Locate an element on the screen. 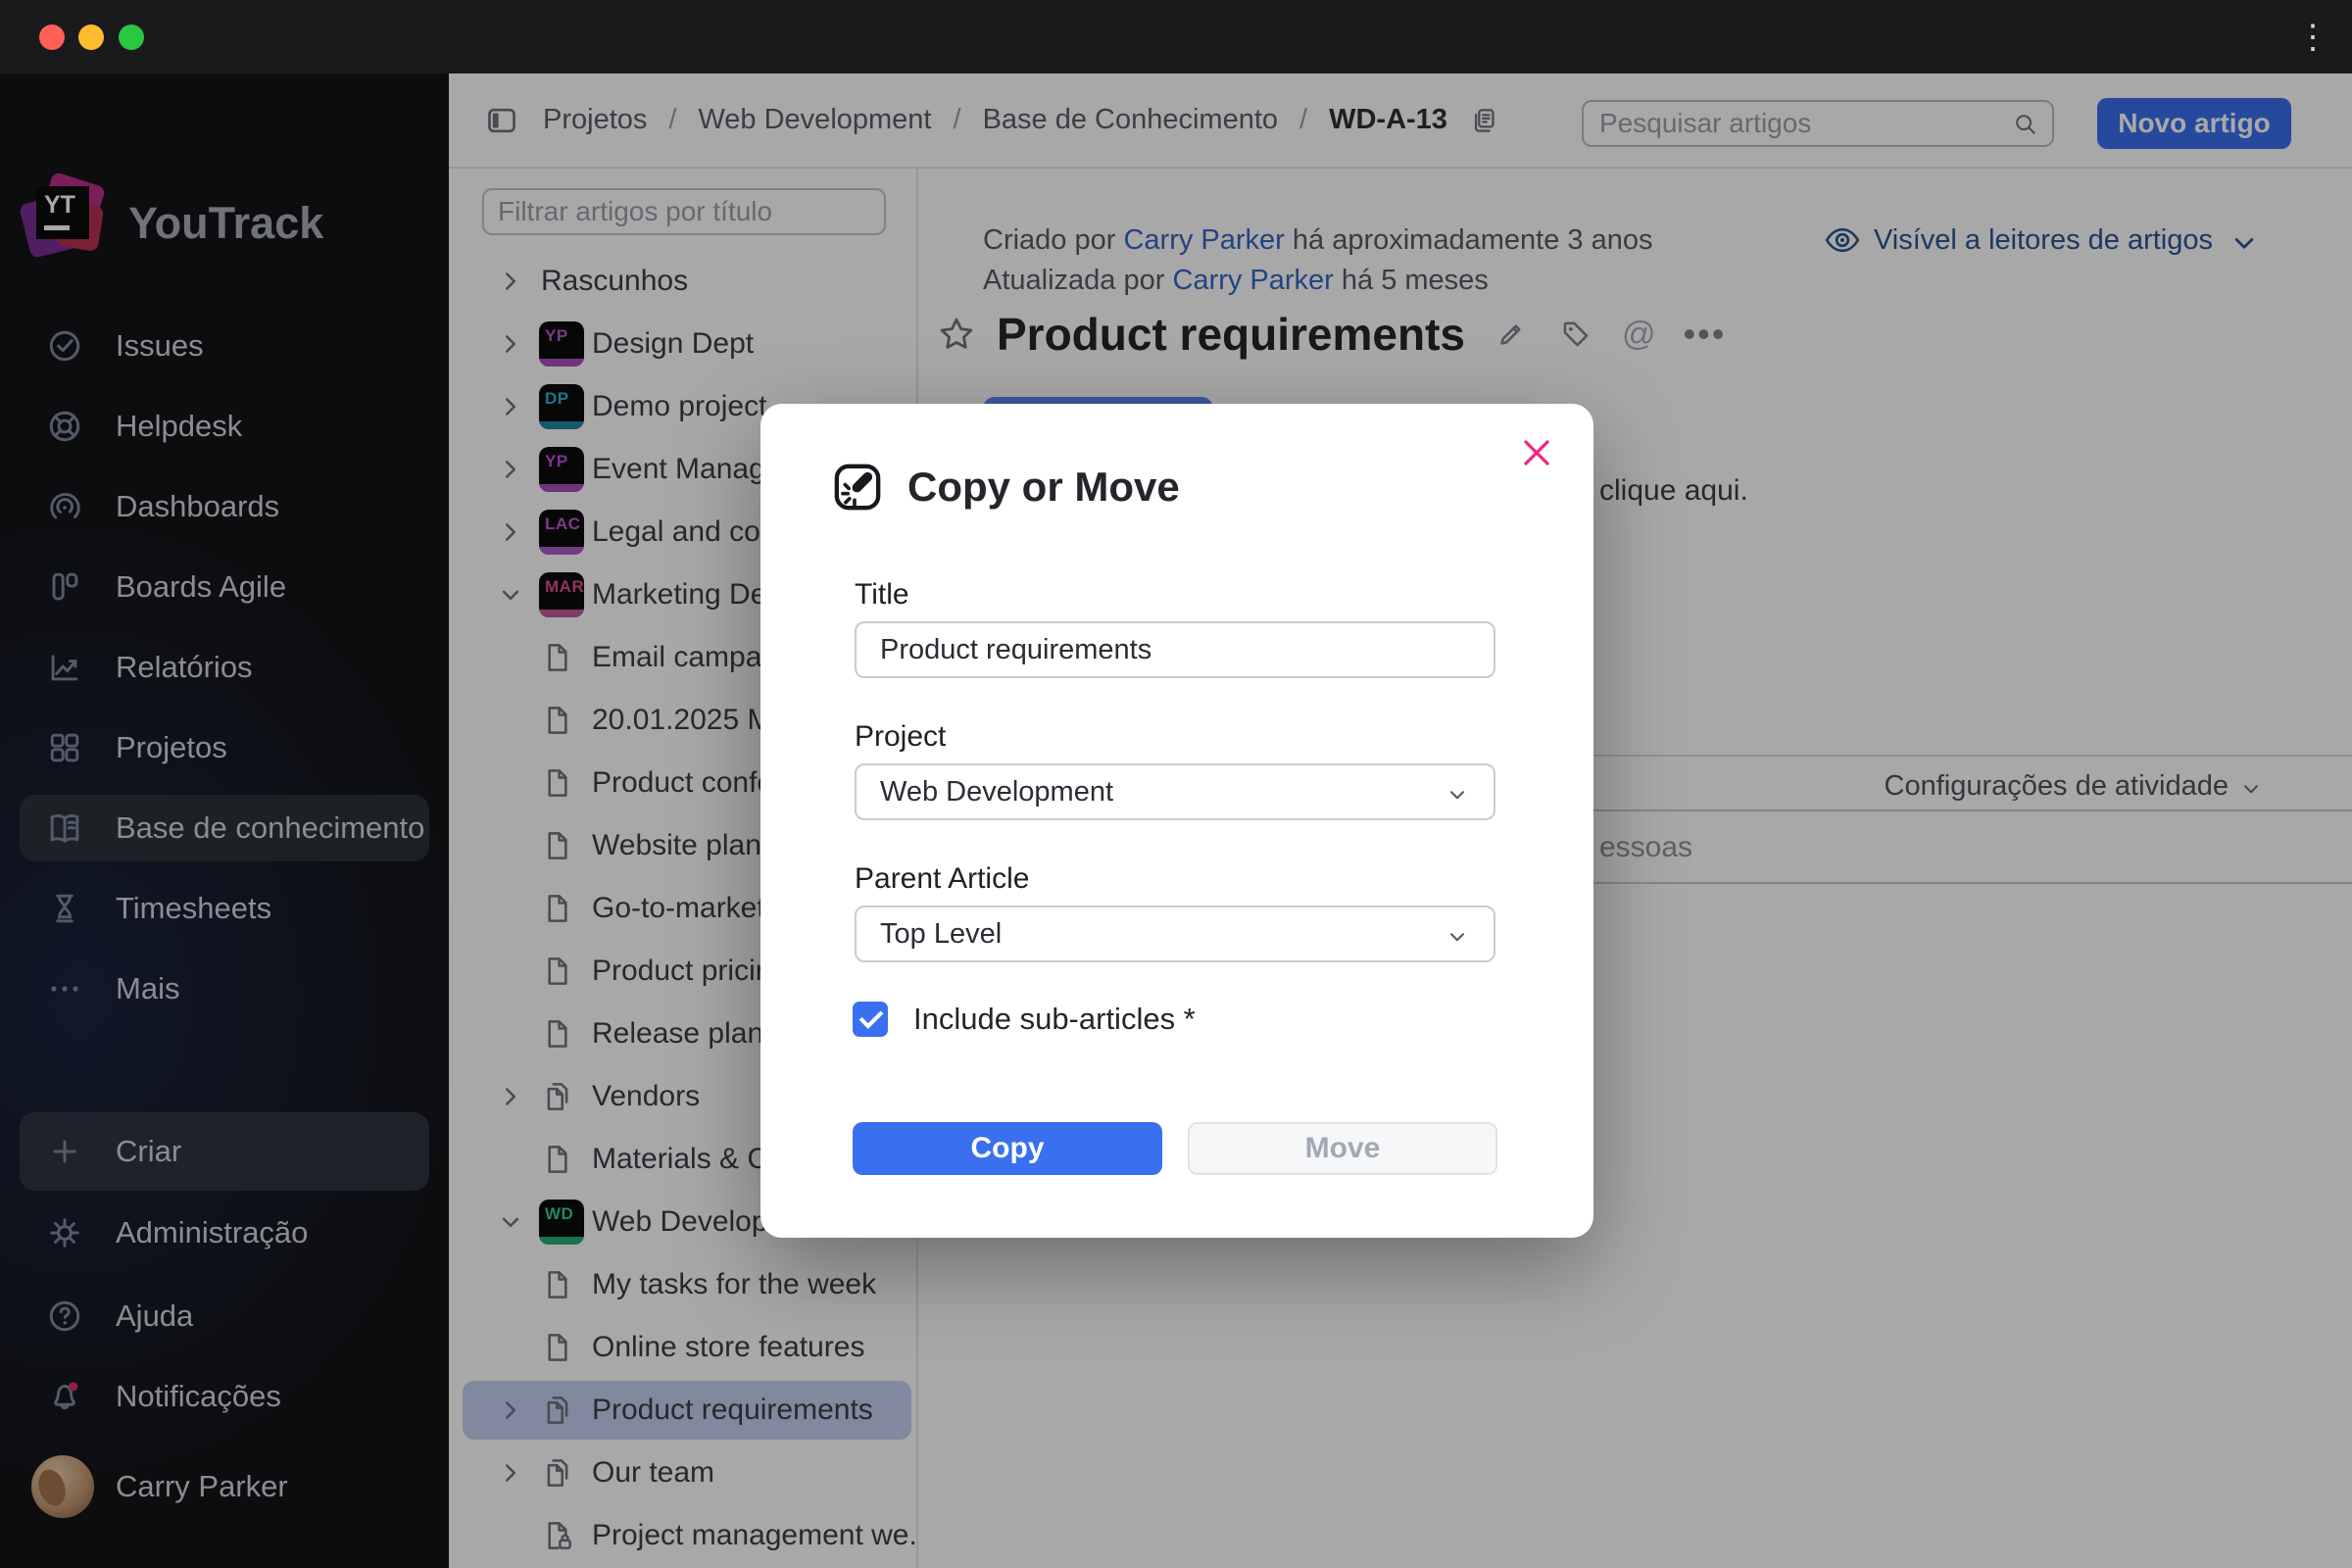 This screenshot has width=2352, height=1568. parent-article-field-label: Parent Article is located at coordinates (942, 878).